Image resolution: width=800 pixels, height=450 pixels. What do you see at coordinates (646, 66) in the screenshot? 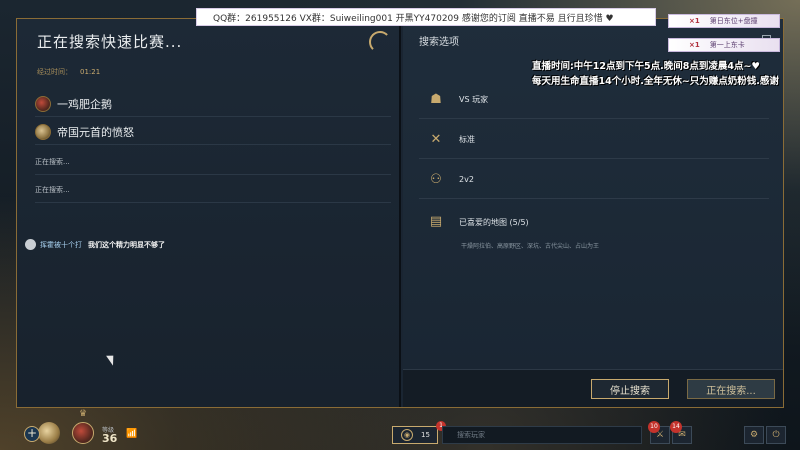
I see `stream-schedule-text: 直播时间:中午12点到下午5点.晚间8点到凌晨4点~♥` at bounding box center [646, 66].